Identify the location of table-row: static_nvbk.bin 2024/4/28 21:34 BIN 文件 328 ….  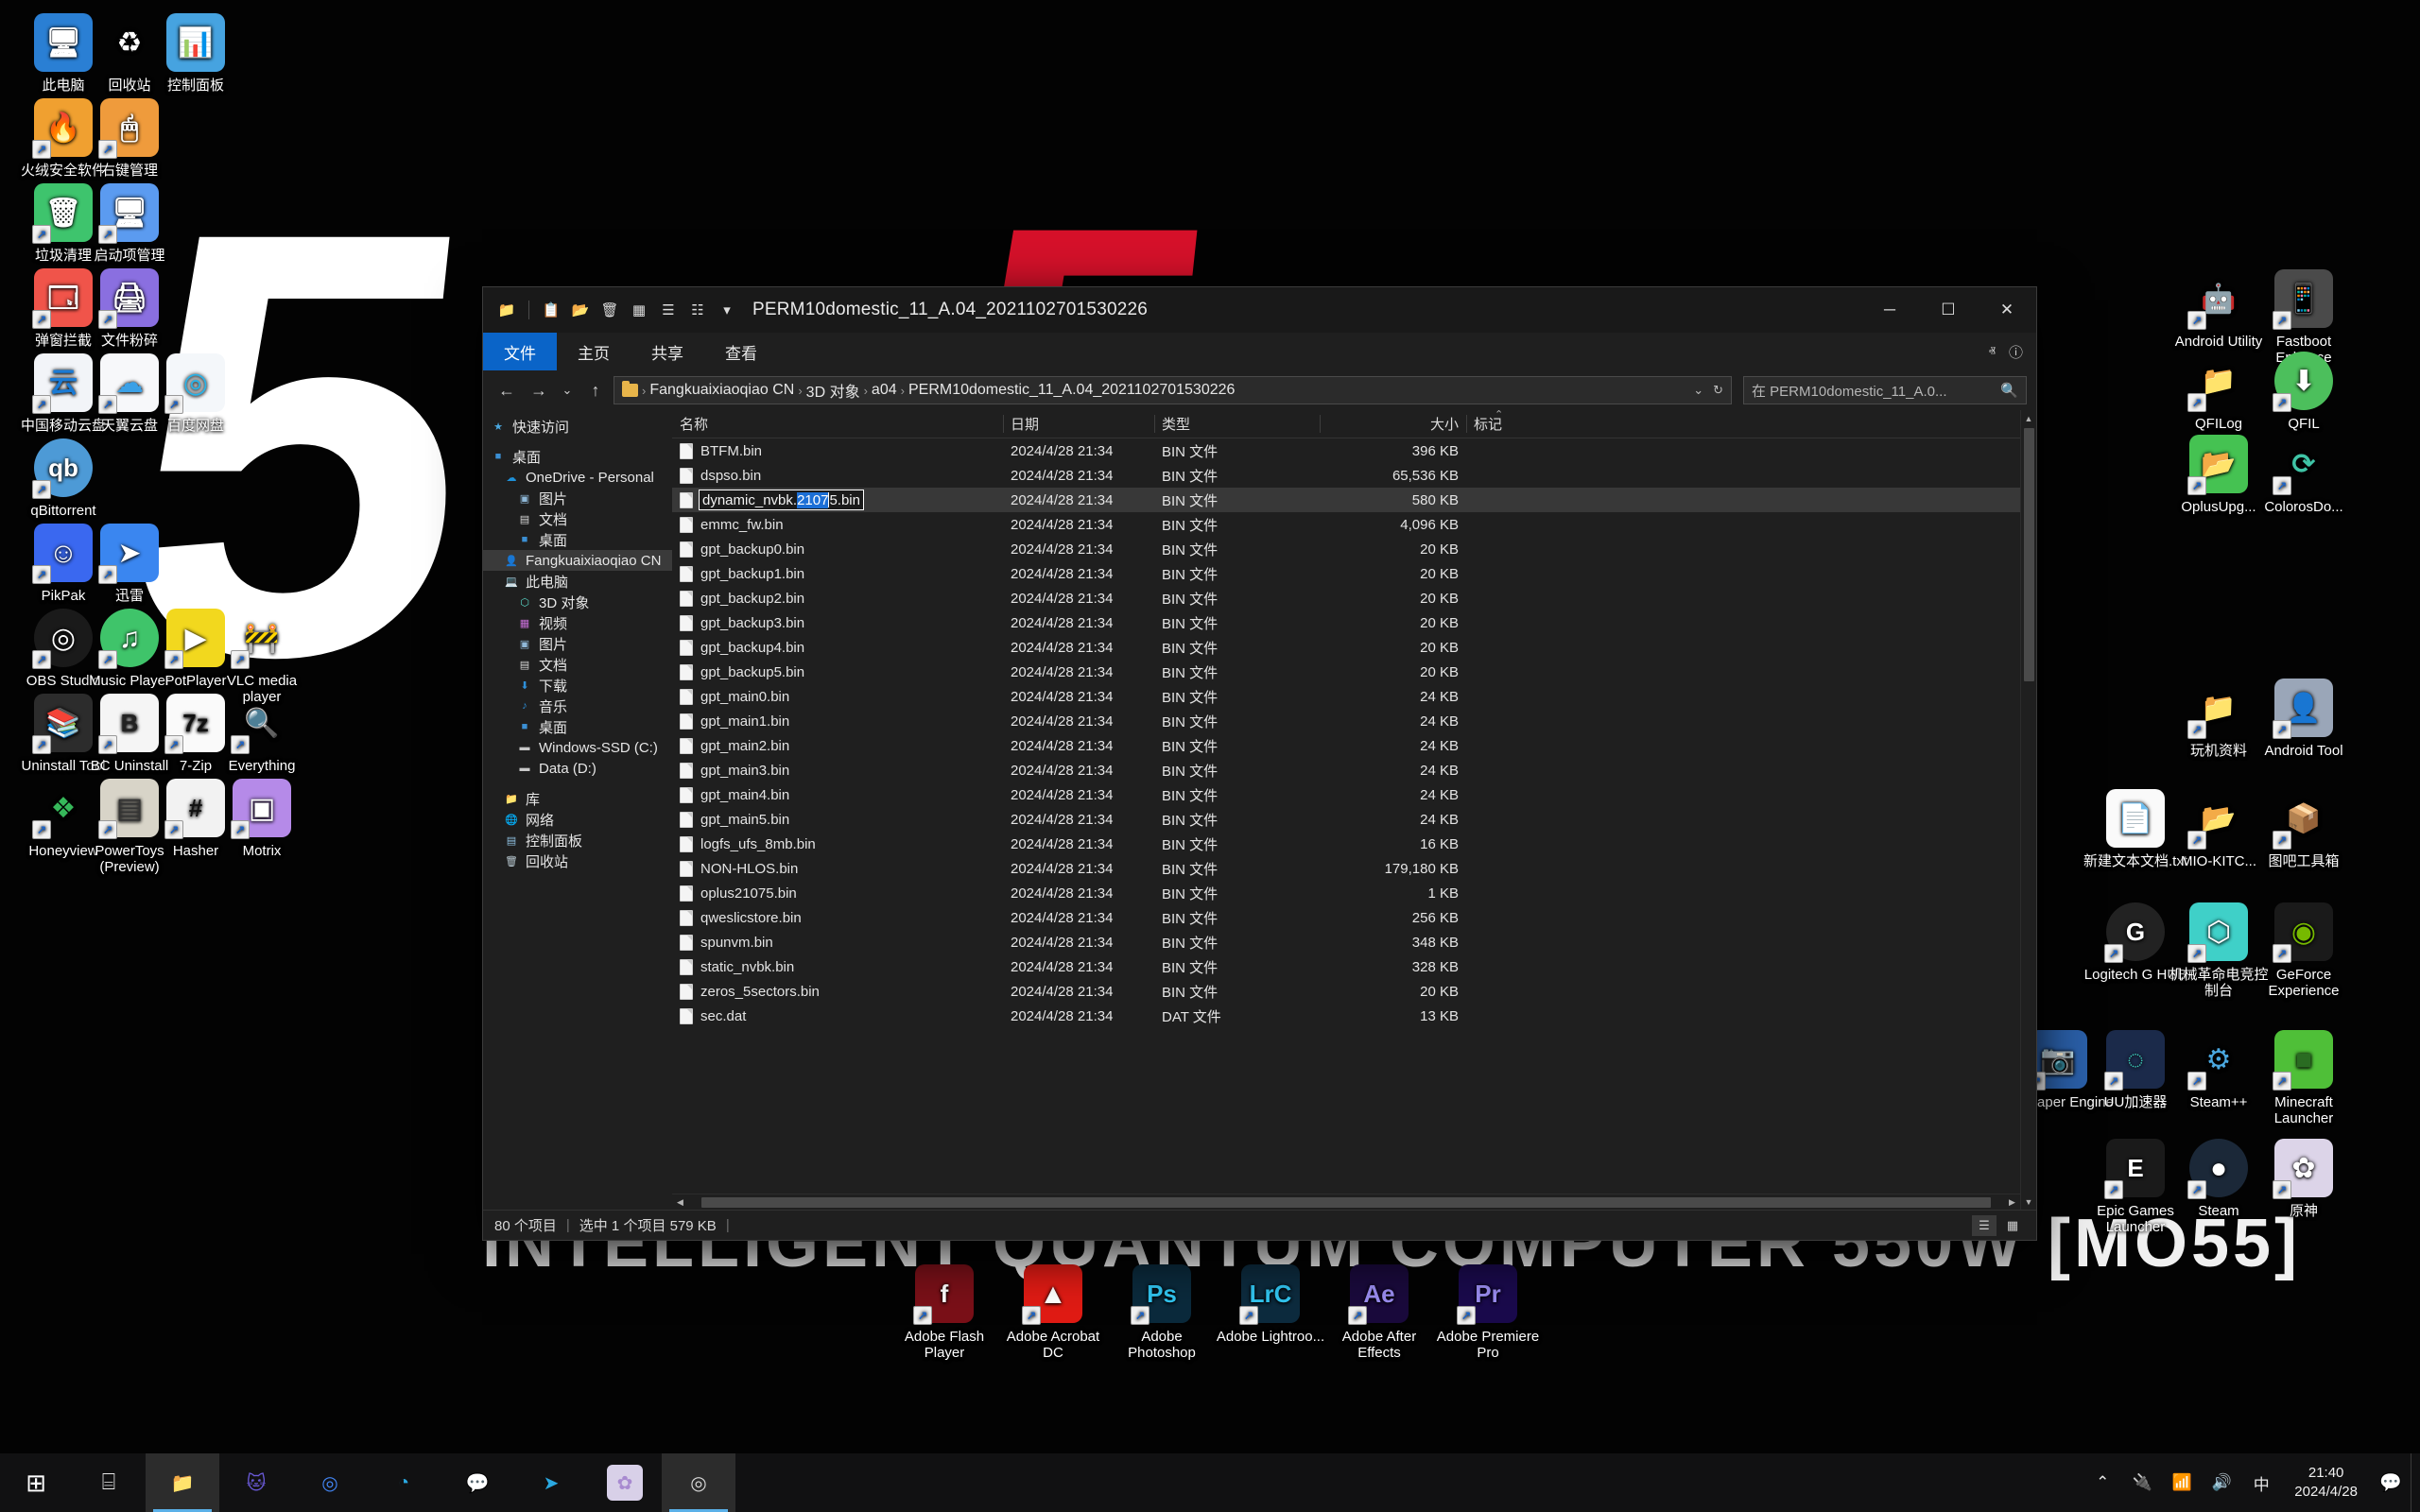
(1346, 966).